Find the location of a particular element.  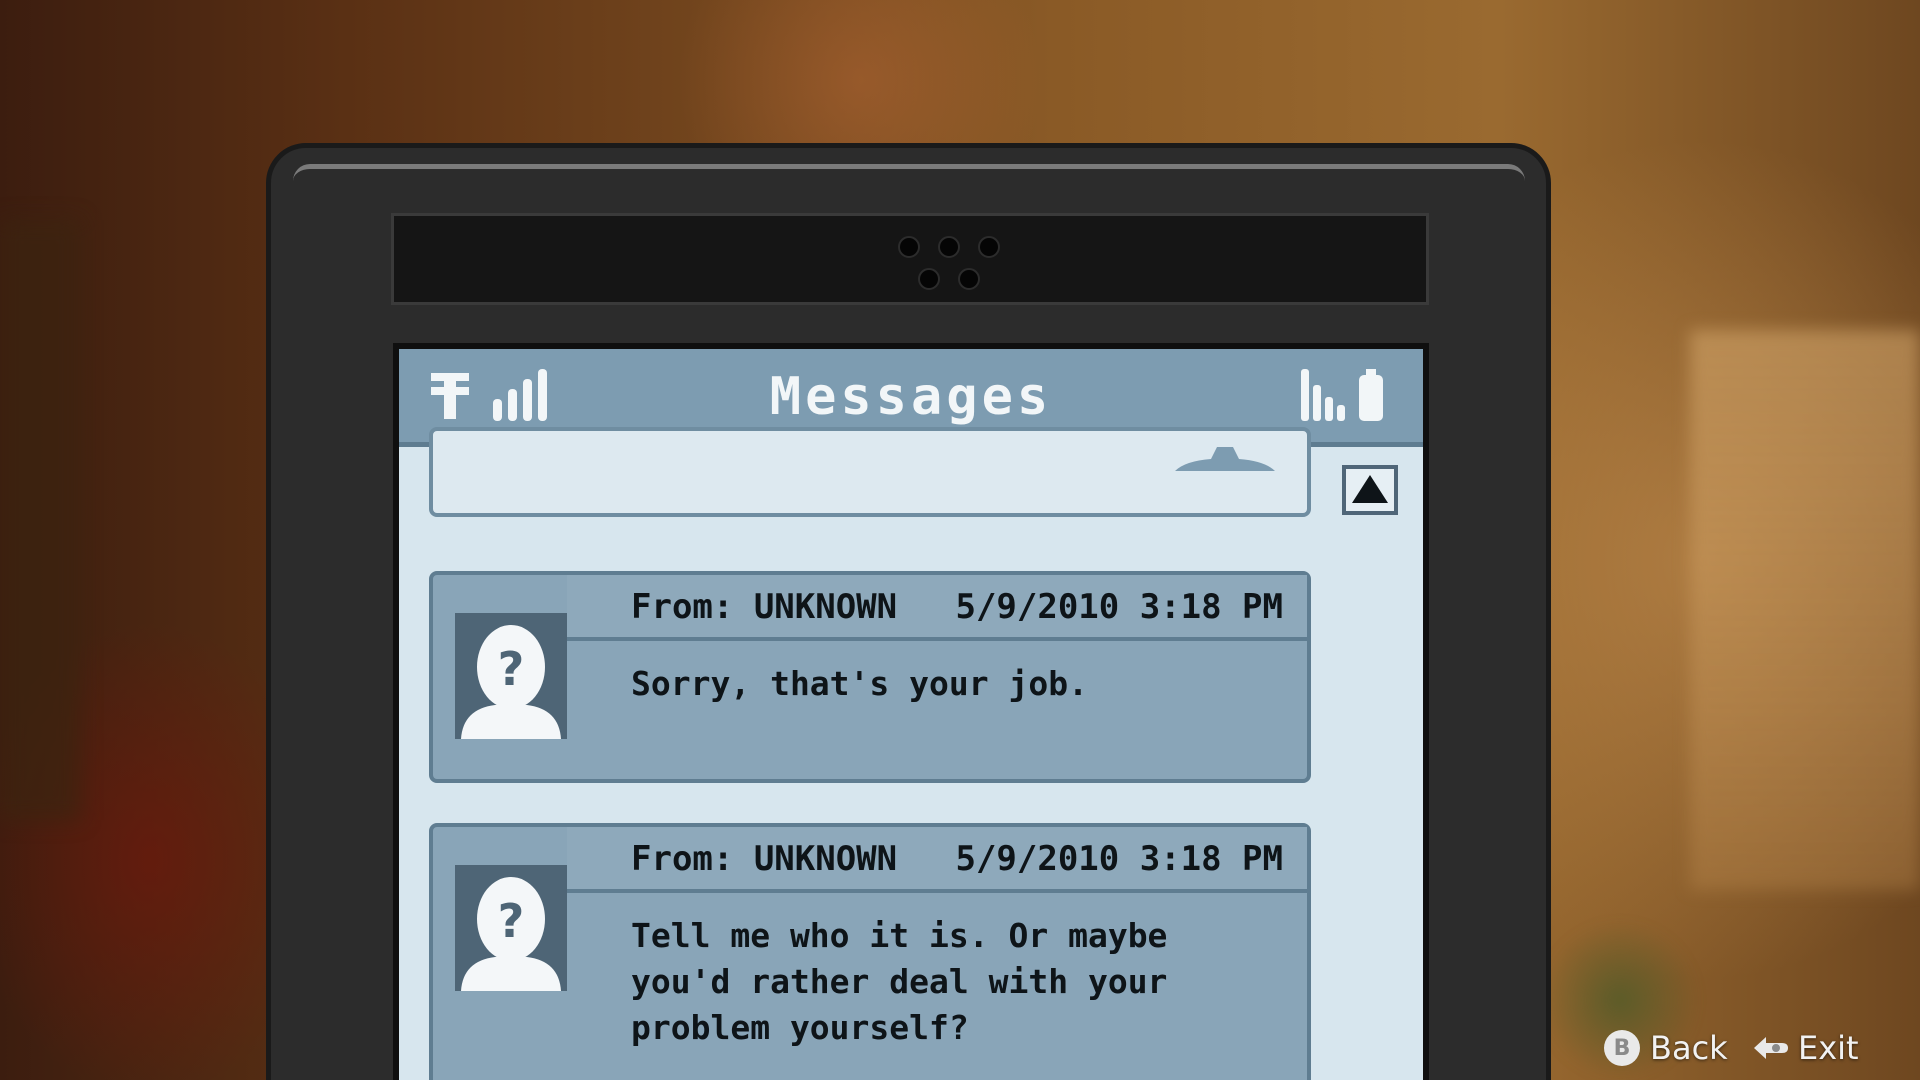

contact-silhouette-partial is located at coordinates (1225, 459).